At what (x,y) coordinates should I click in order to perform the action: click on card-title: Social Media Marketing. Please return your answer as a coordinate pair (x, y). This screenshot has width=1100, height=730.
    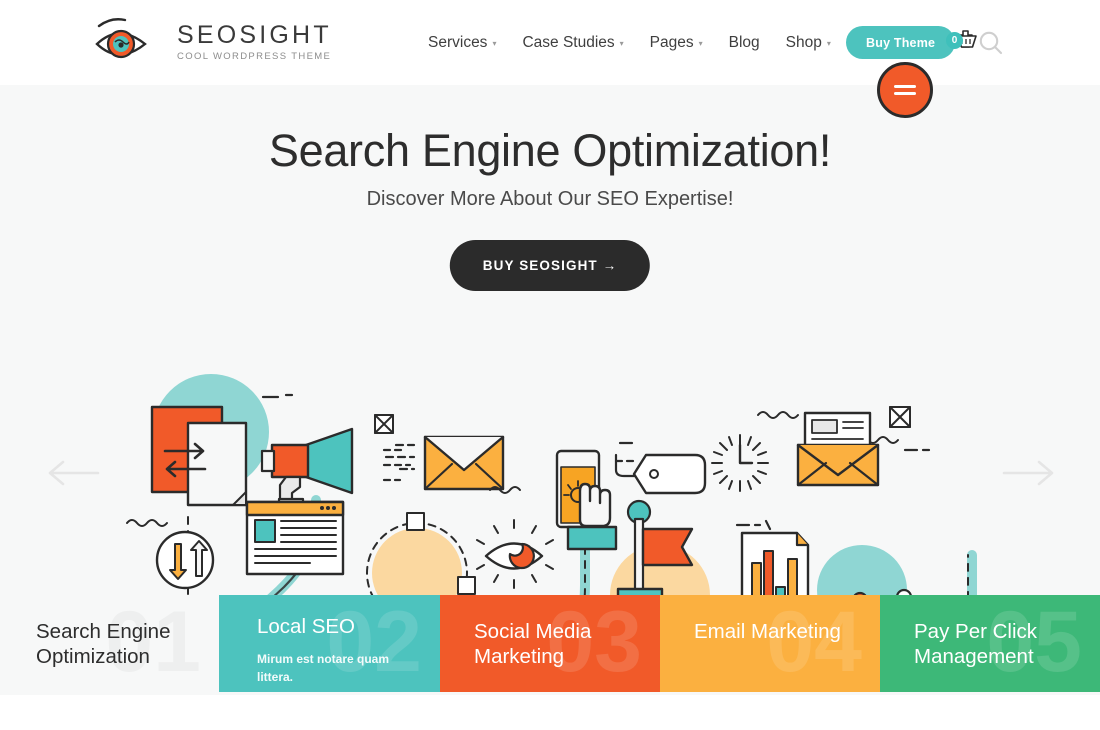
    Looking at the image, I should click on (533, 644).